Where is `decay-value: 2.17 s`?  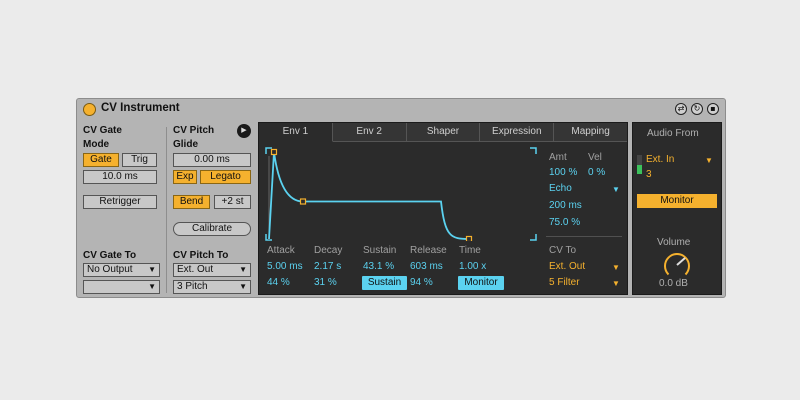 decay-value: 2.17 s is located at coordinates (327, 266).